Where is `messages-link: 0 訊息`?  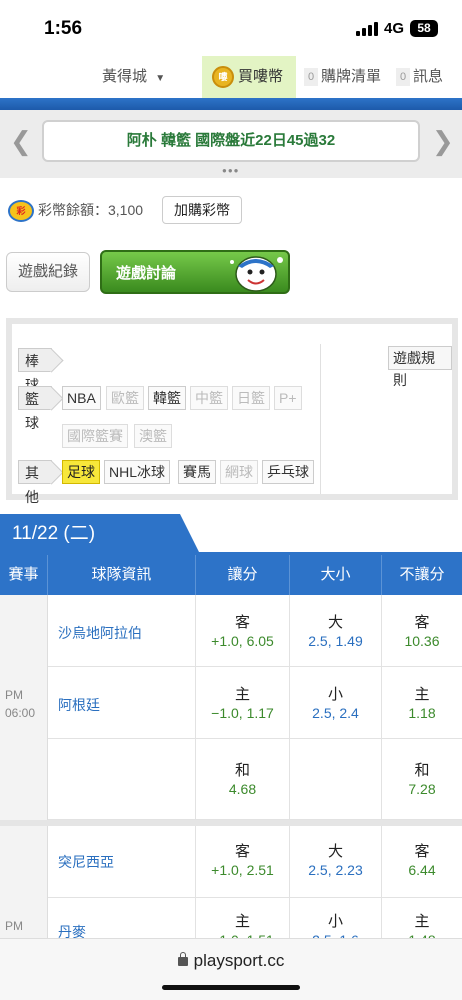
messages-link: 0 訊息 is located at coordinates (429, 77).